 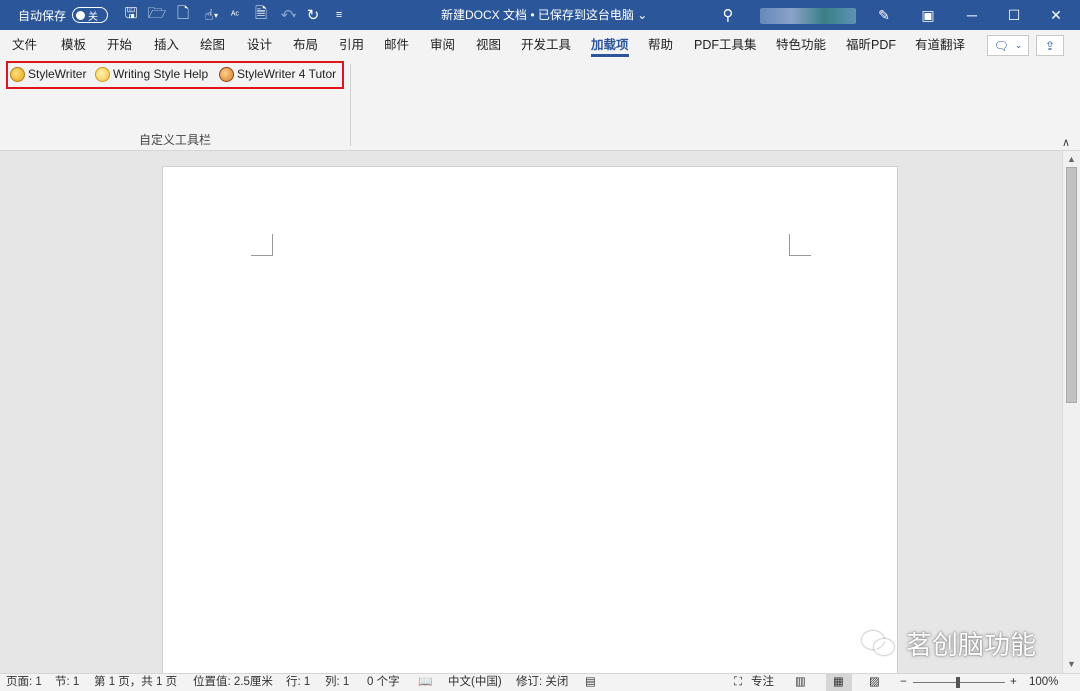 I want to click on tab-youdao-translate: 有道翻译, so click(x=940, y=45).